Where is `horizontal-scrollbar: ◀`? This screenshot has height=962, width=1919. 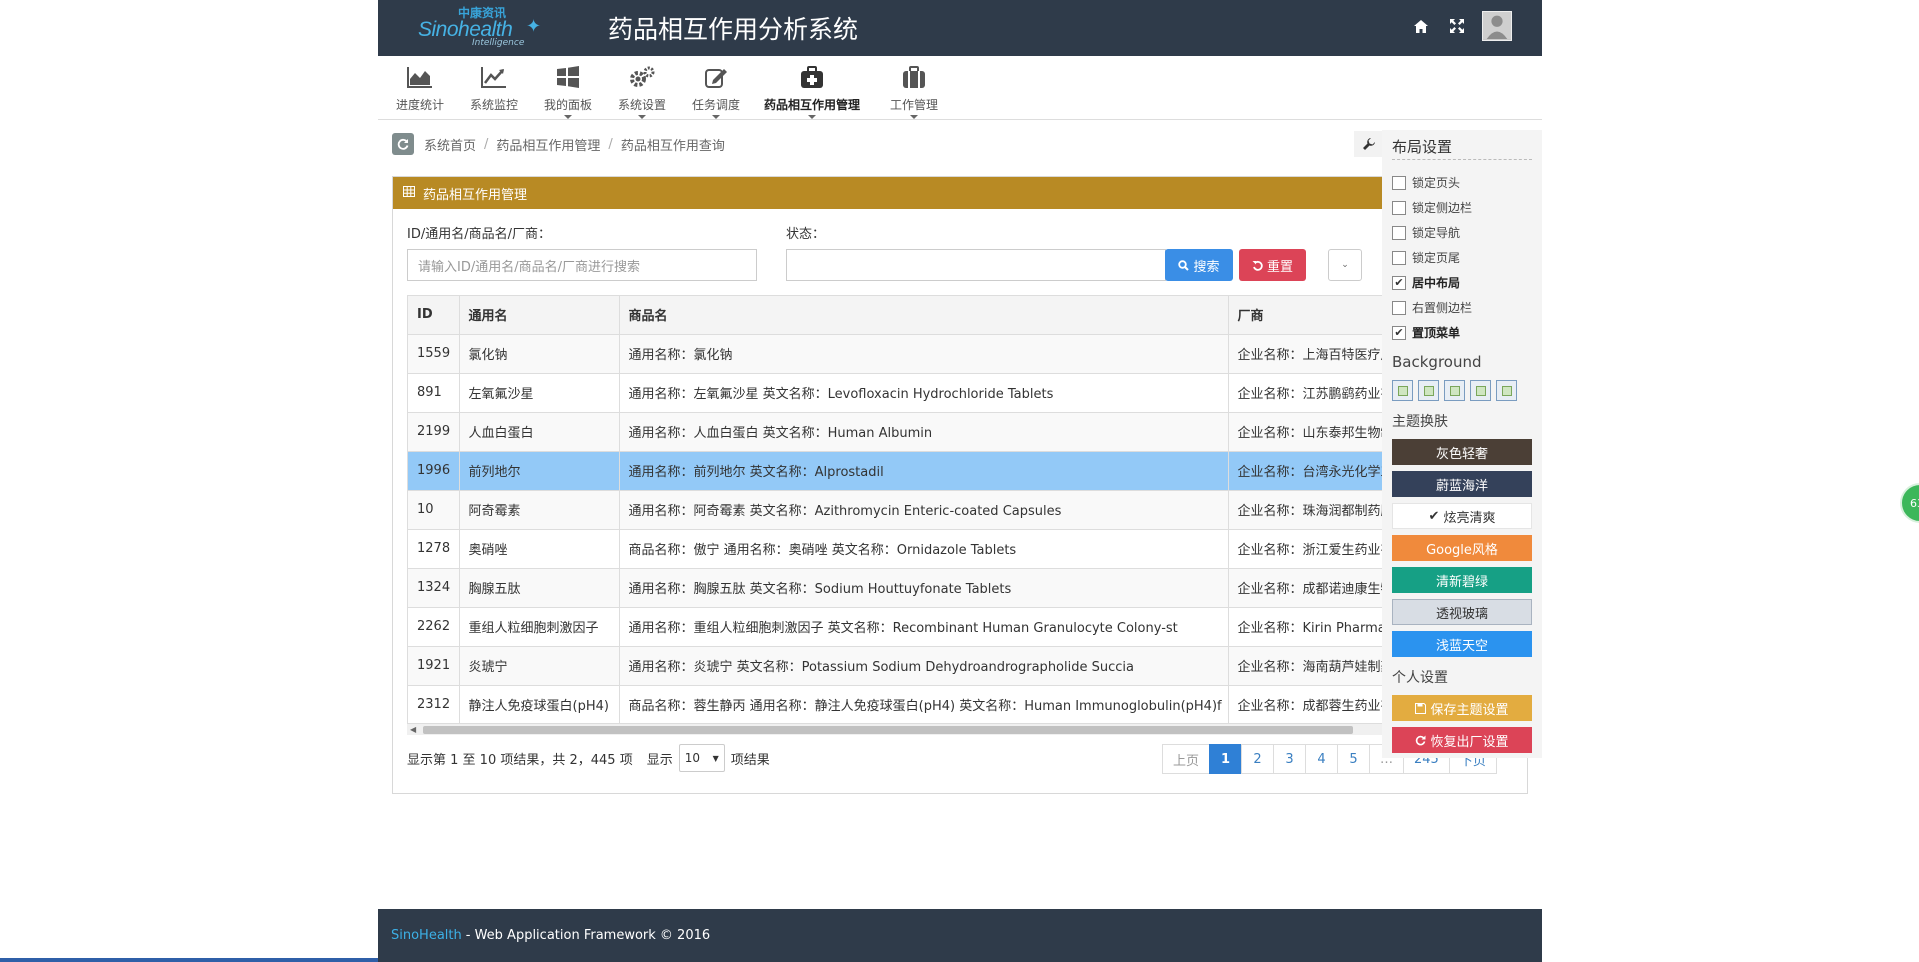 horizontal-scrollbar: ◀ is located at coordinates (961, 729).